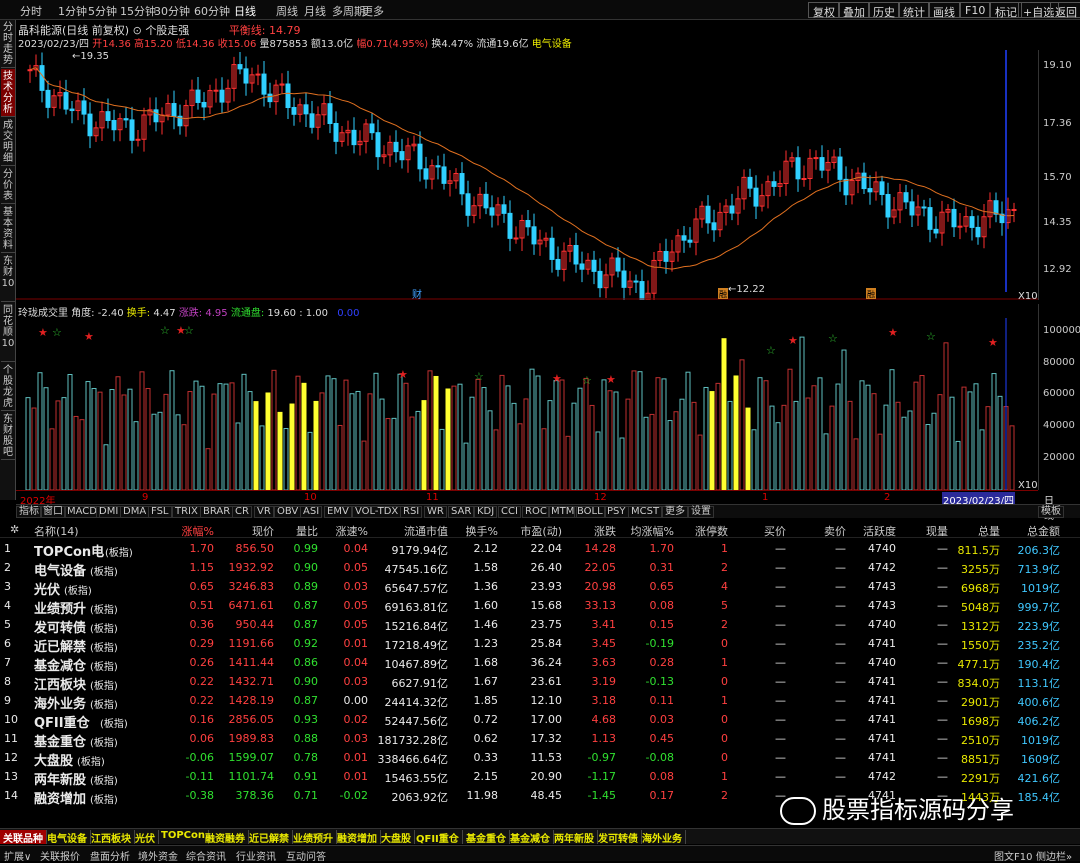 The width and height of the screenshot is (1080, 863). What do you see at coordinates (315, 11) in the screenshot?
I see `period-8: 月线` at bounding box center [315, 11].